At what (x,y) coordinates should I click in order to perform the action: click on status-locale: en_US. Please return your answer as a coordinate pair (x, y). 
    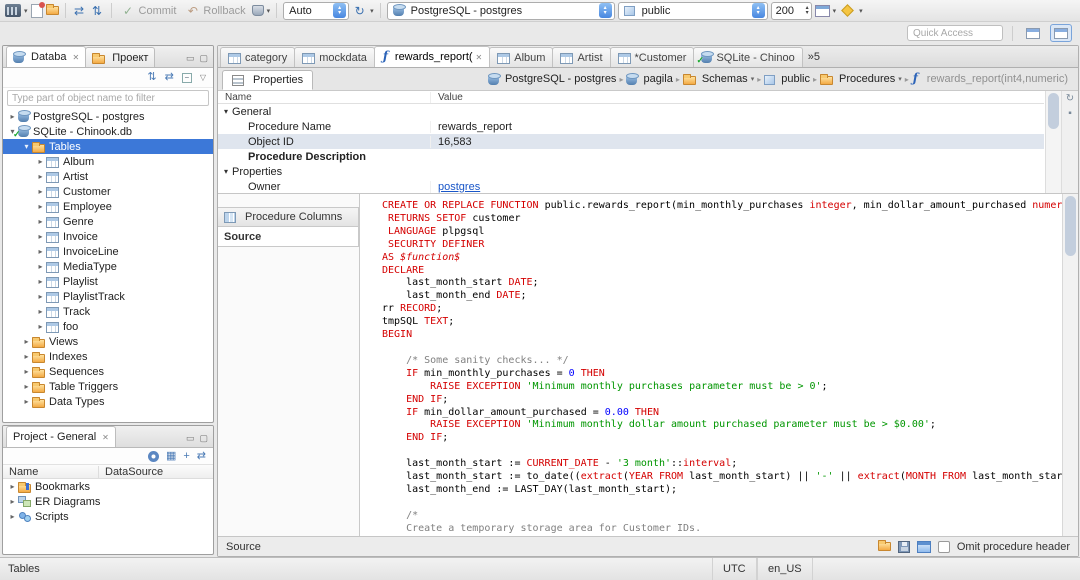
    Looking at the image, I should click on (785, 569).